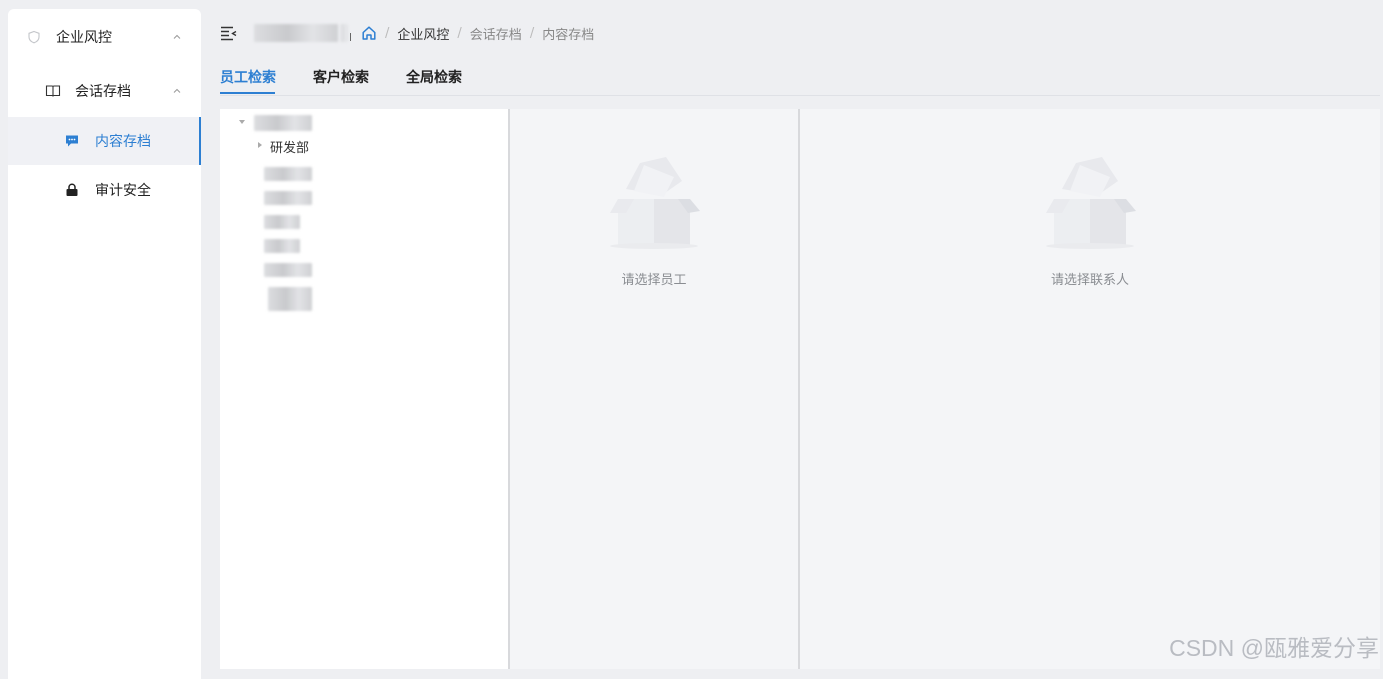  What do you see at coordinates (72, 190) in the screenshot?
I see `lock-icon` at bounding box center [72, 190].